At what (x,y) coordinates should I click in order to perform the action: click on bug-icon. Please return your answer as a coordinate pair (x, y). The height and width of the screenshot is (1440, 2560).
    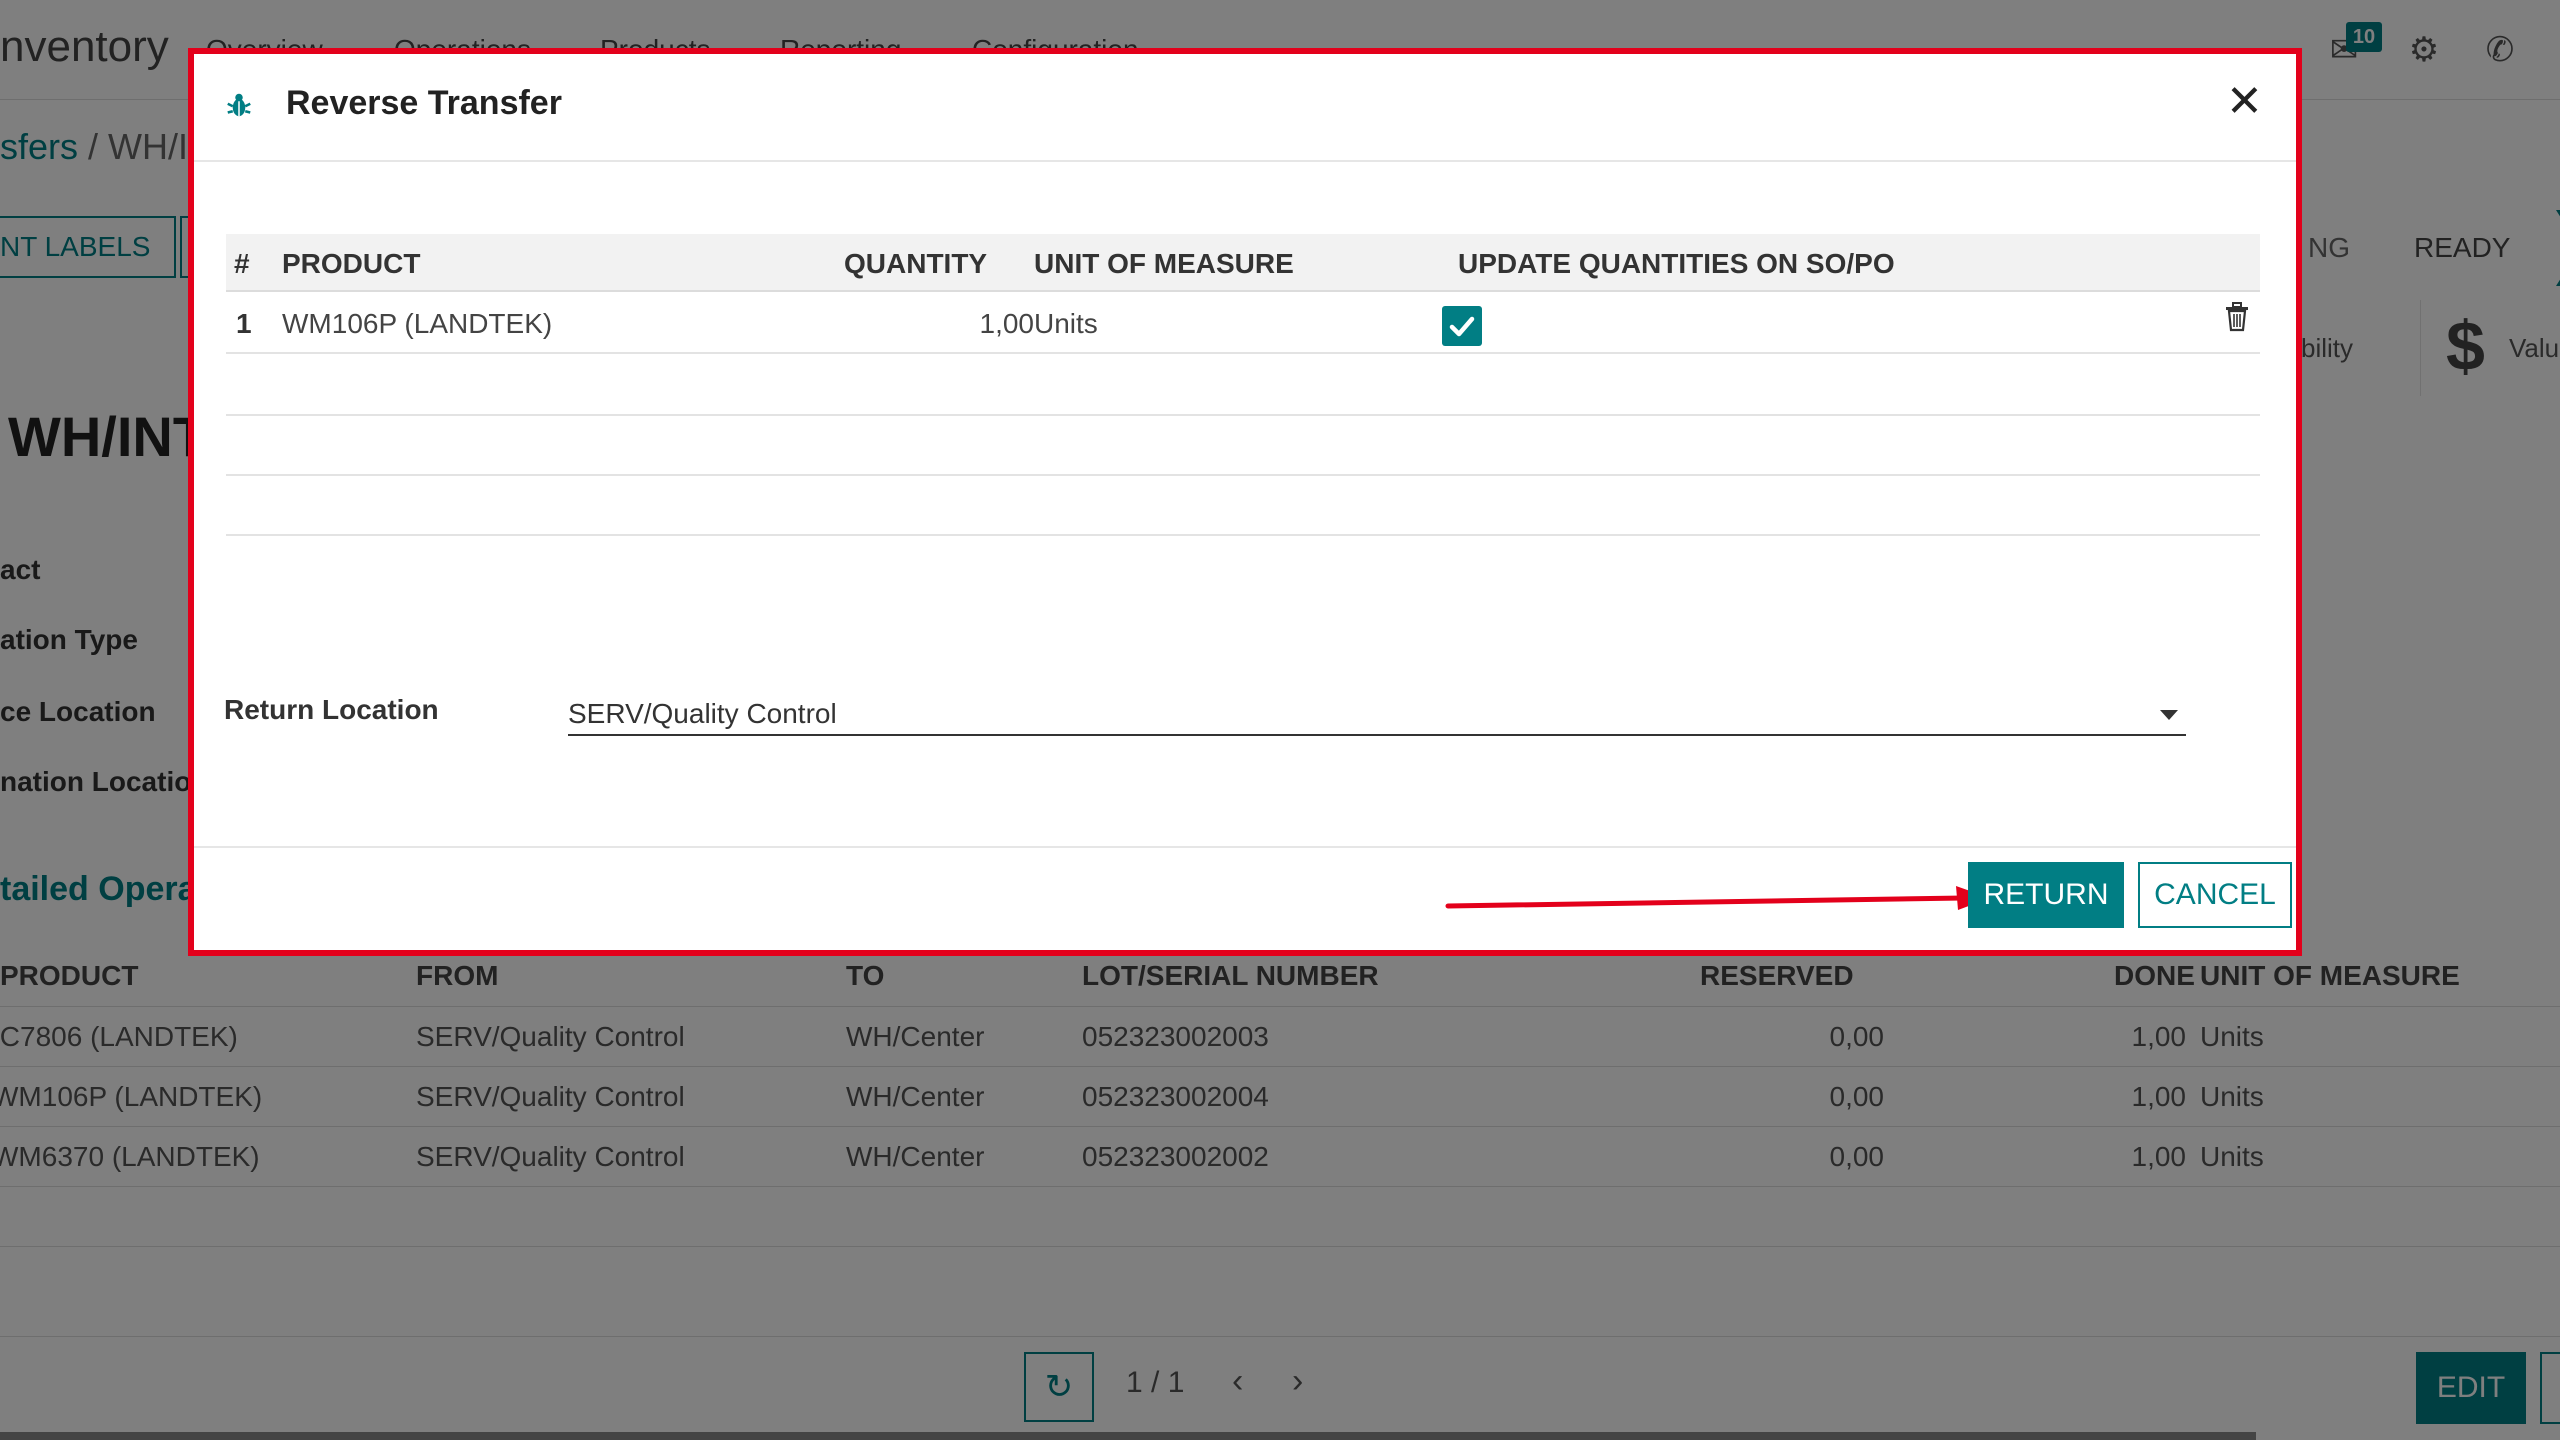
    Looking at the image, I should click on (239, 105).